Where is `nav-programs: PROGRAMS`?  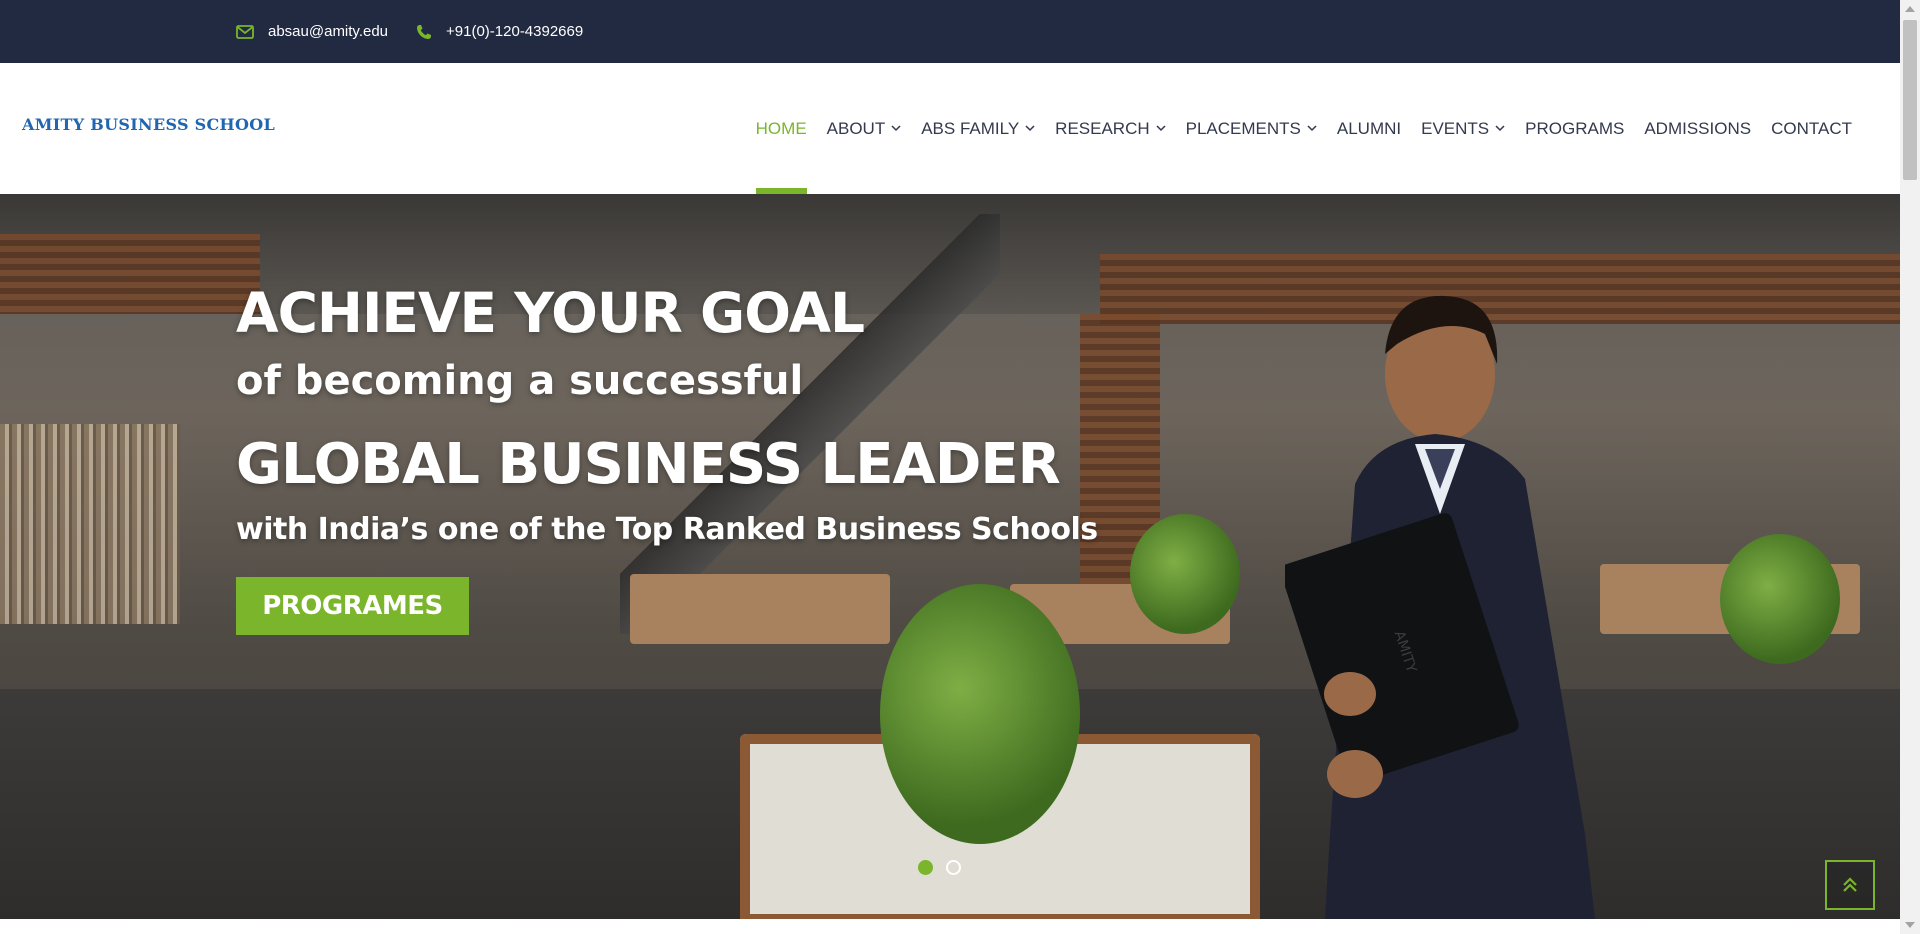
nav-programs: PROGRAMS is located at coordinates (1574, 128).